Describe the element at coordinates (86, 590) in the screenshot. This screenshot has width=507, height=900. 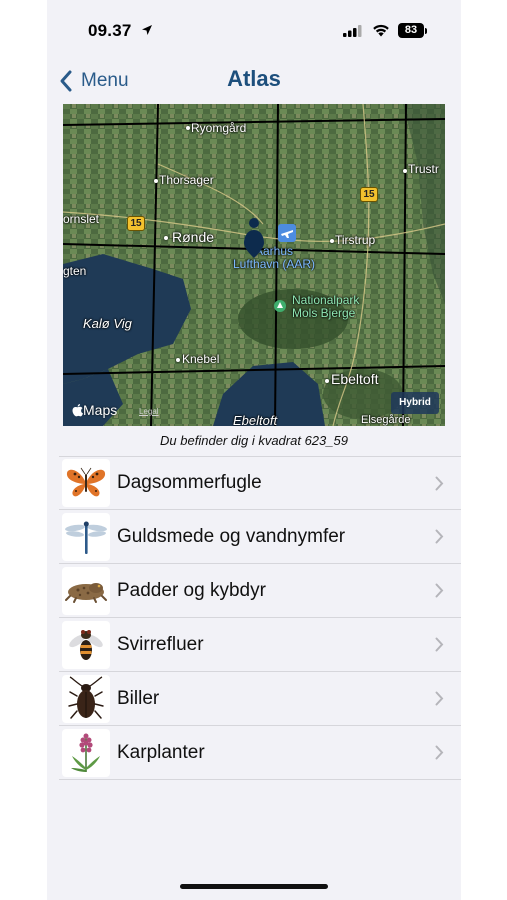
I see `toad-icon` at that location.